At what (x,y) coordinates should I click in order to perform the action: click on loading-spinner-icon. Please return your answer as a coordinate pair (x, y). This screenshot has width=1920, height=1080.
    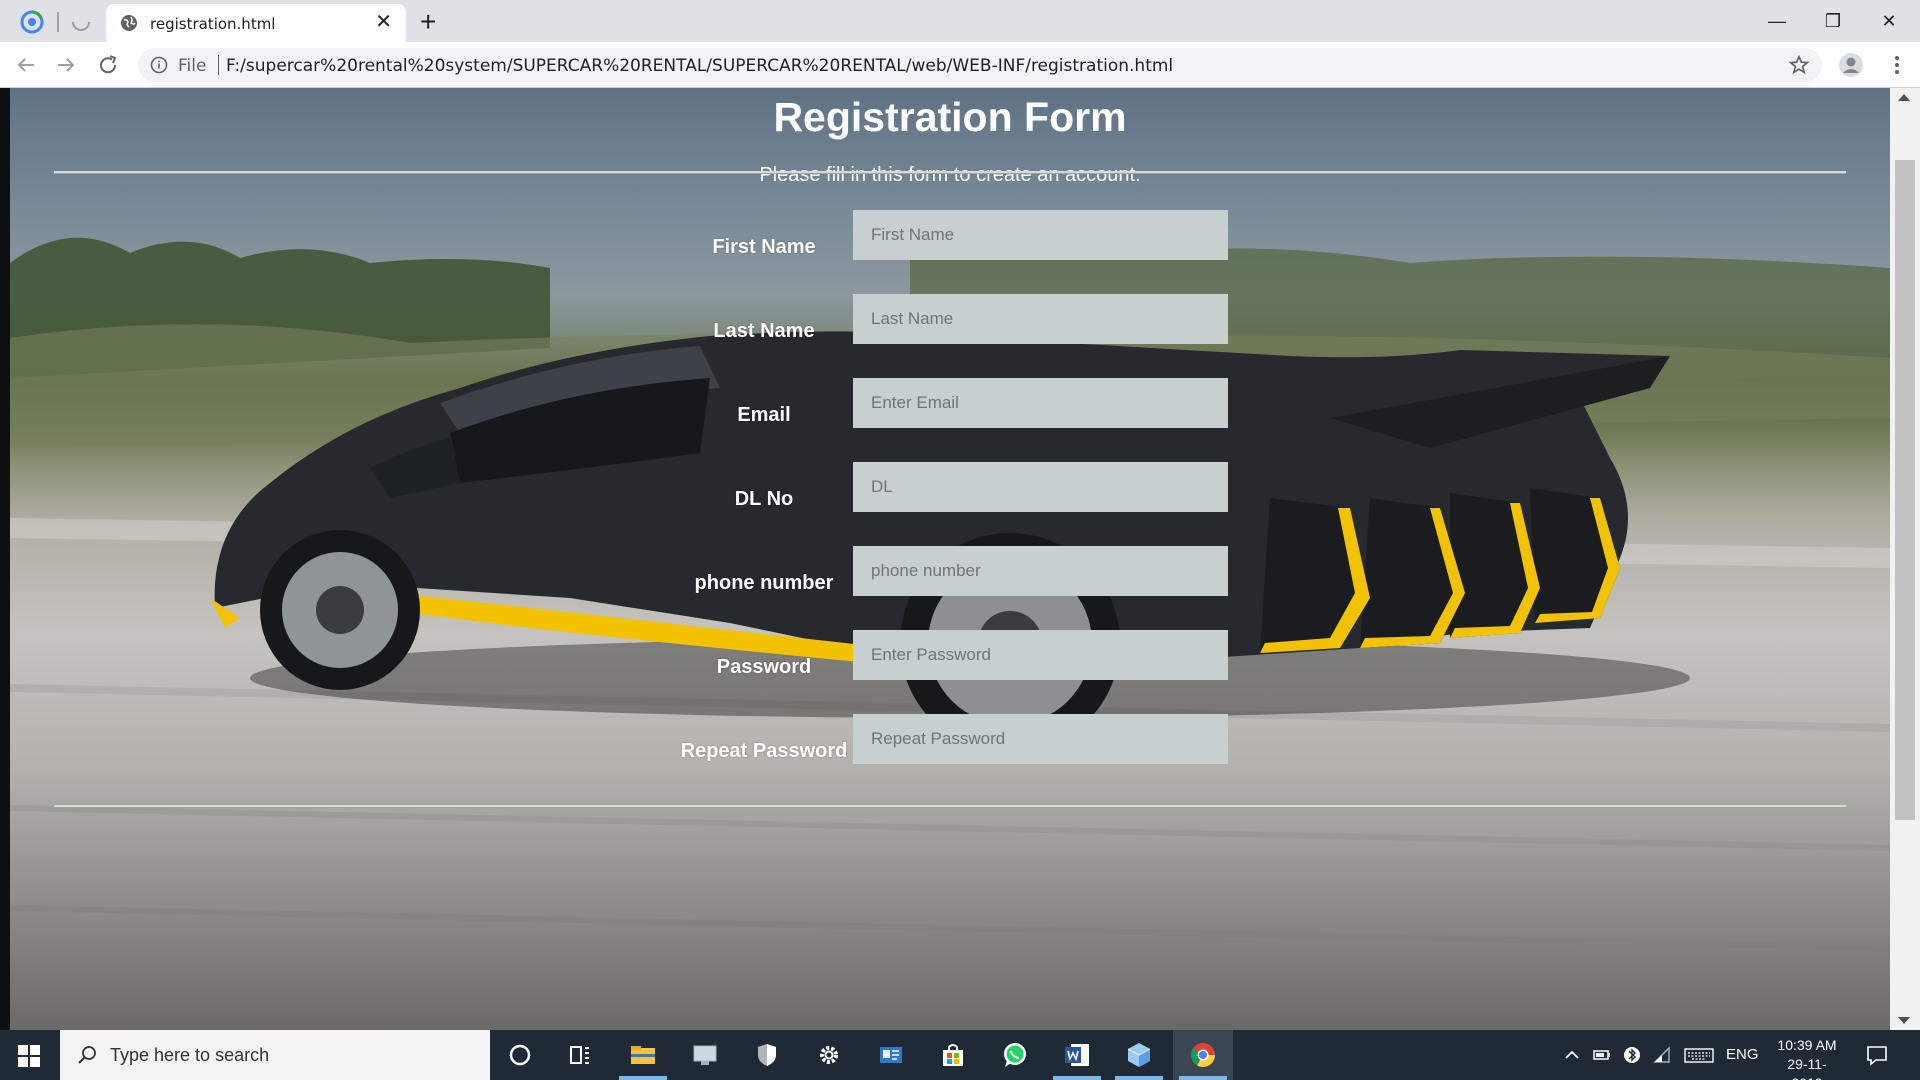
    Looking at the image, I should click on (81, 22).